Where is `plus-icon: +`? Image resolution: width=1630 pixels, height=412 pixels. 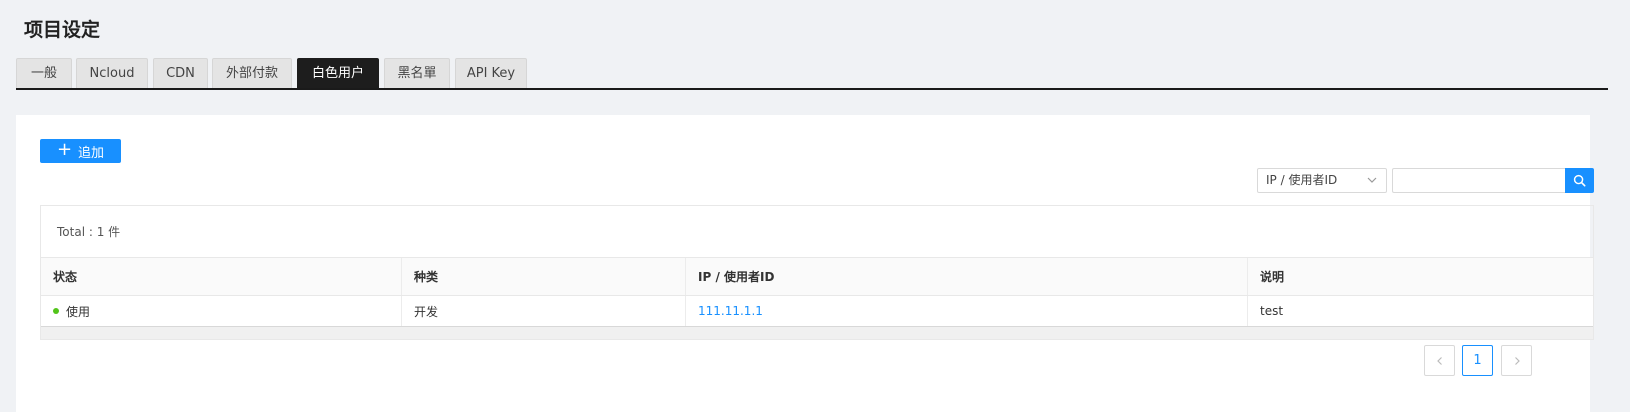
plus-icon: + is located at coordinates (64, 149).